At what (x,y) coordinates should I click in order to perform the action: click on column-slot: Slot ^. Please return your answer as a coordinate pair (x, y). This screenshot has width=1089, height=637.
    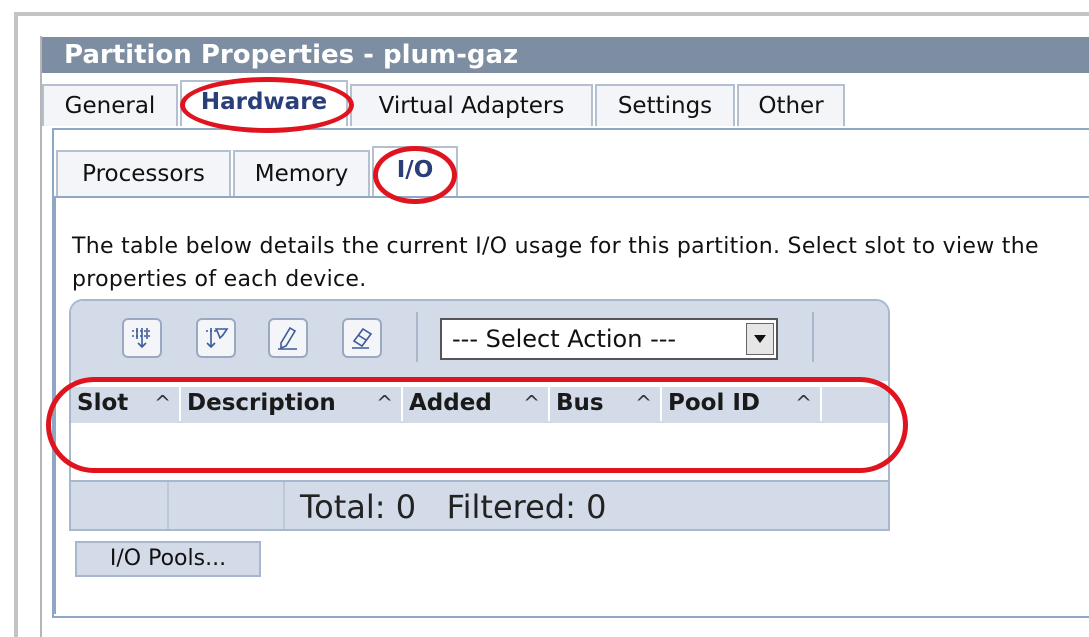
    Looking at the image, I should click on (126, 403).